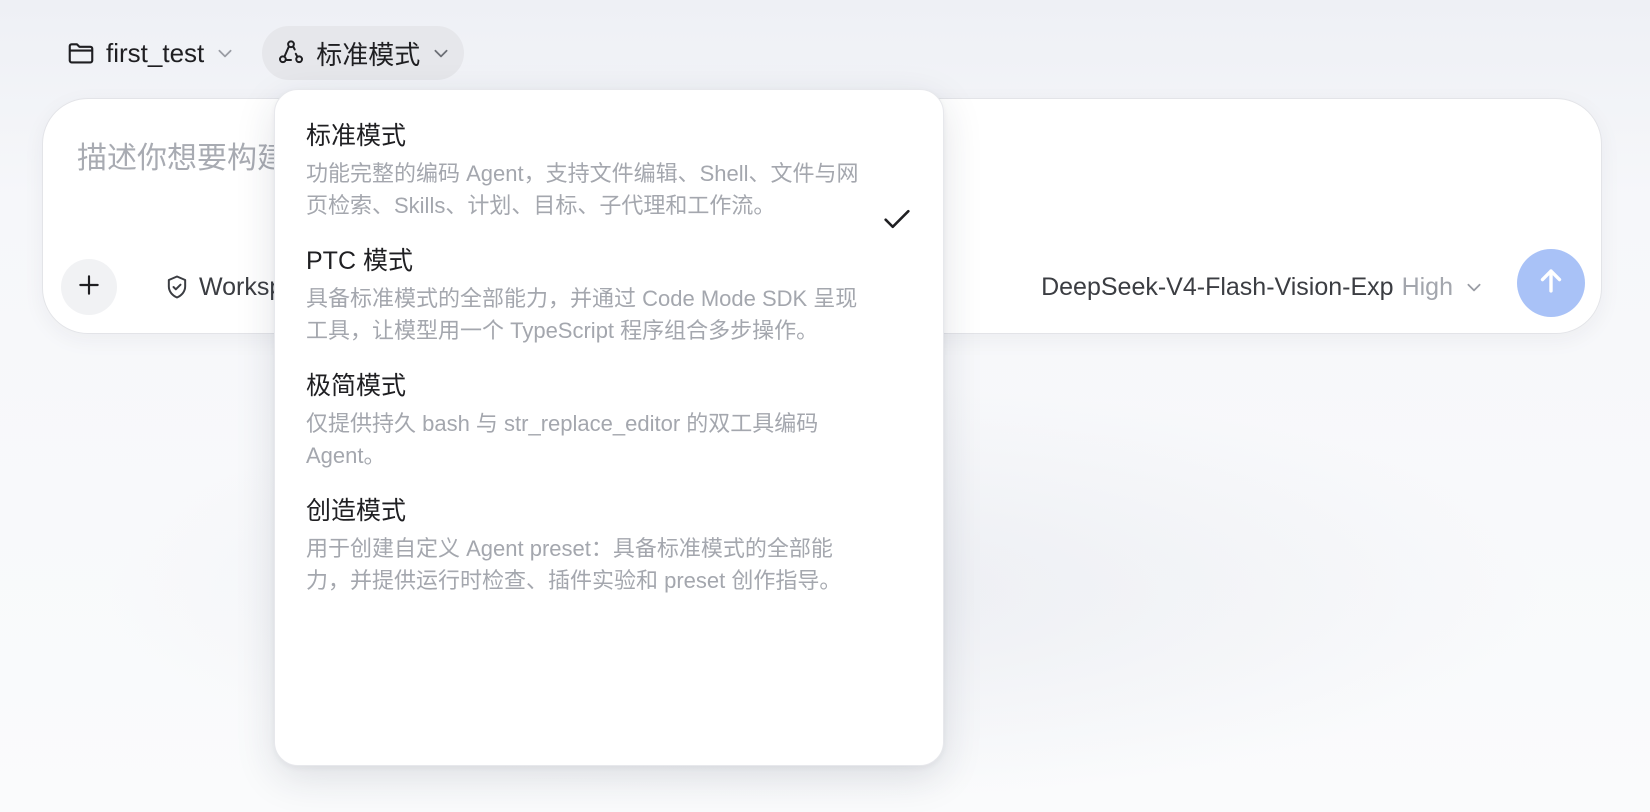 The height and width of the screenshot is (812, 1650). What do you see at coordinates (356, 386) in the screenshot?
I see `option-title: 极简模式` at bounding box center [356, 386].